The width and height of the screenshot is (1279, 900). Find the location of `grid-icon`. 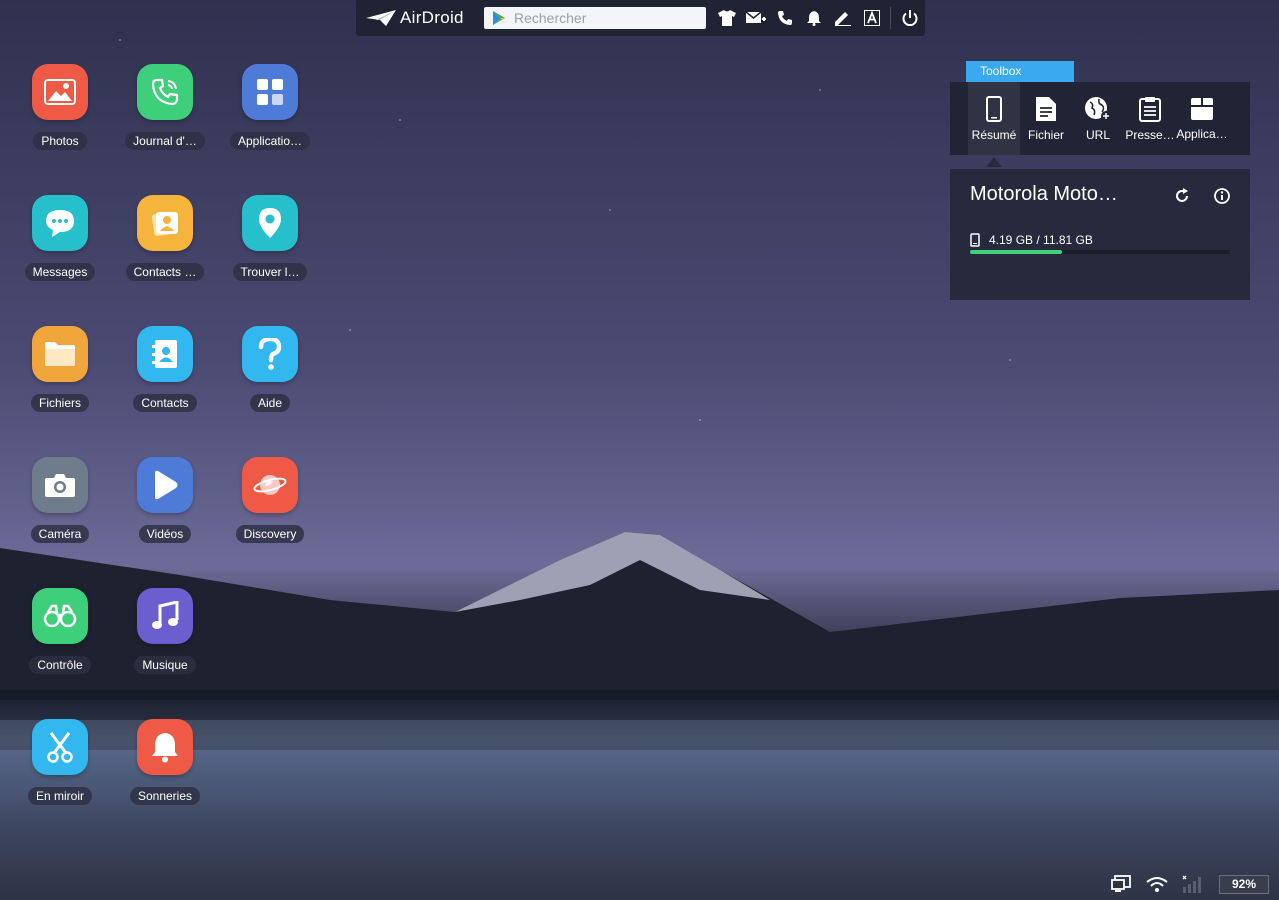

grid-icon is located at coordinates (270, 92).